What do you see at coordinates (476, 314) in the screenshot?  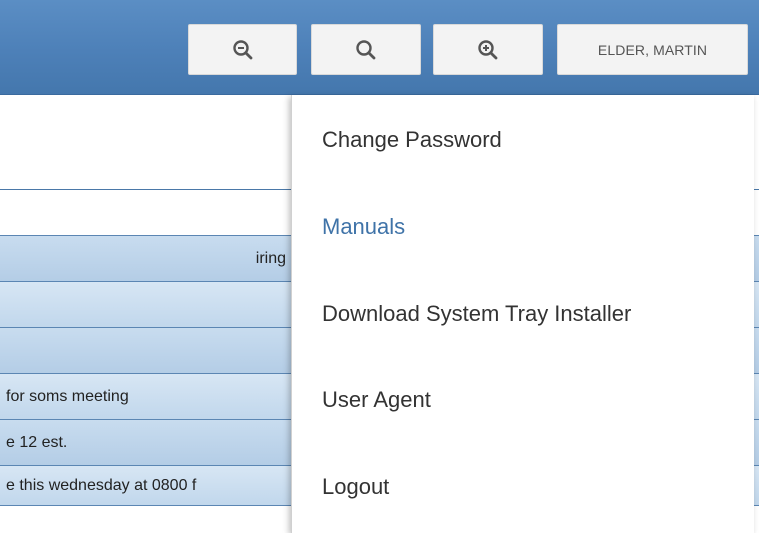 I see `menu-item-download-tray-installer: Download System Tray Installer` at bounding box center [476, 314].